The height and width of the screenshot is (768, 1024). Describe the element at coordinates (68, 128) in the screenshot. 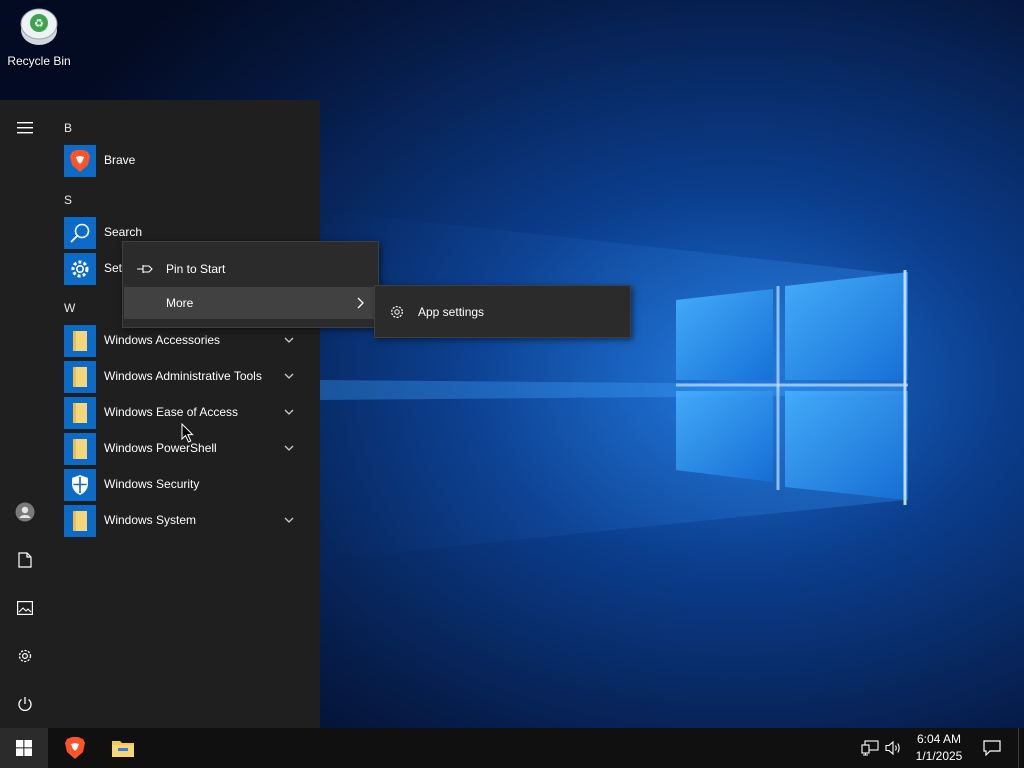

I see `group-header-b: B` at that location.